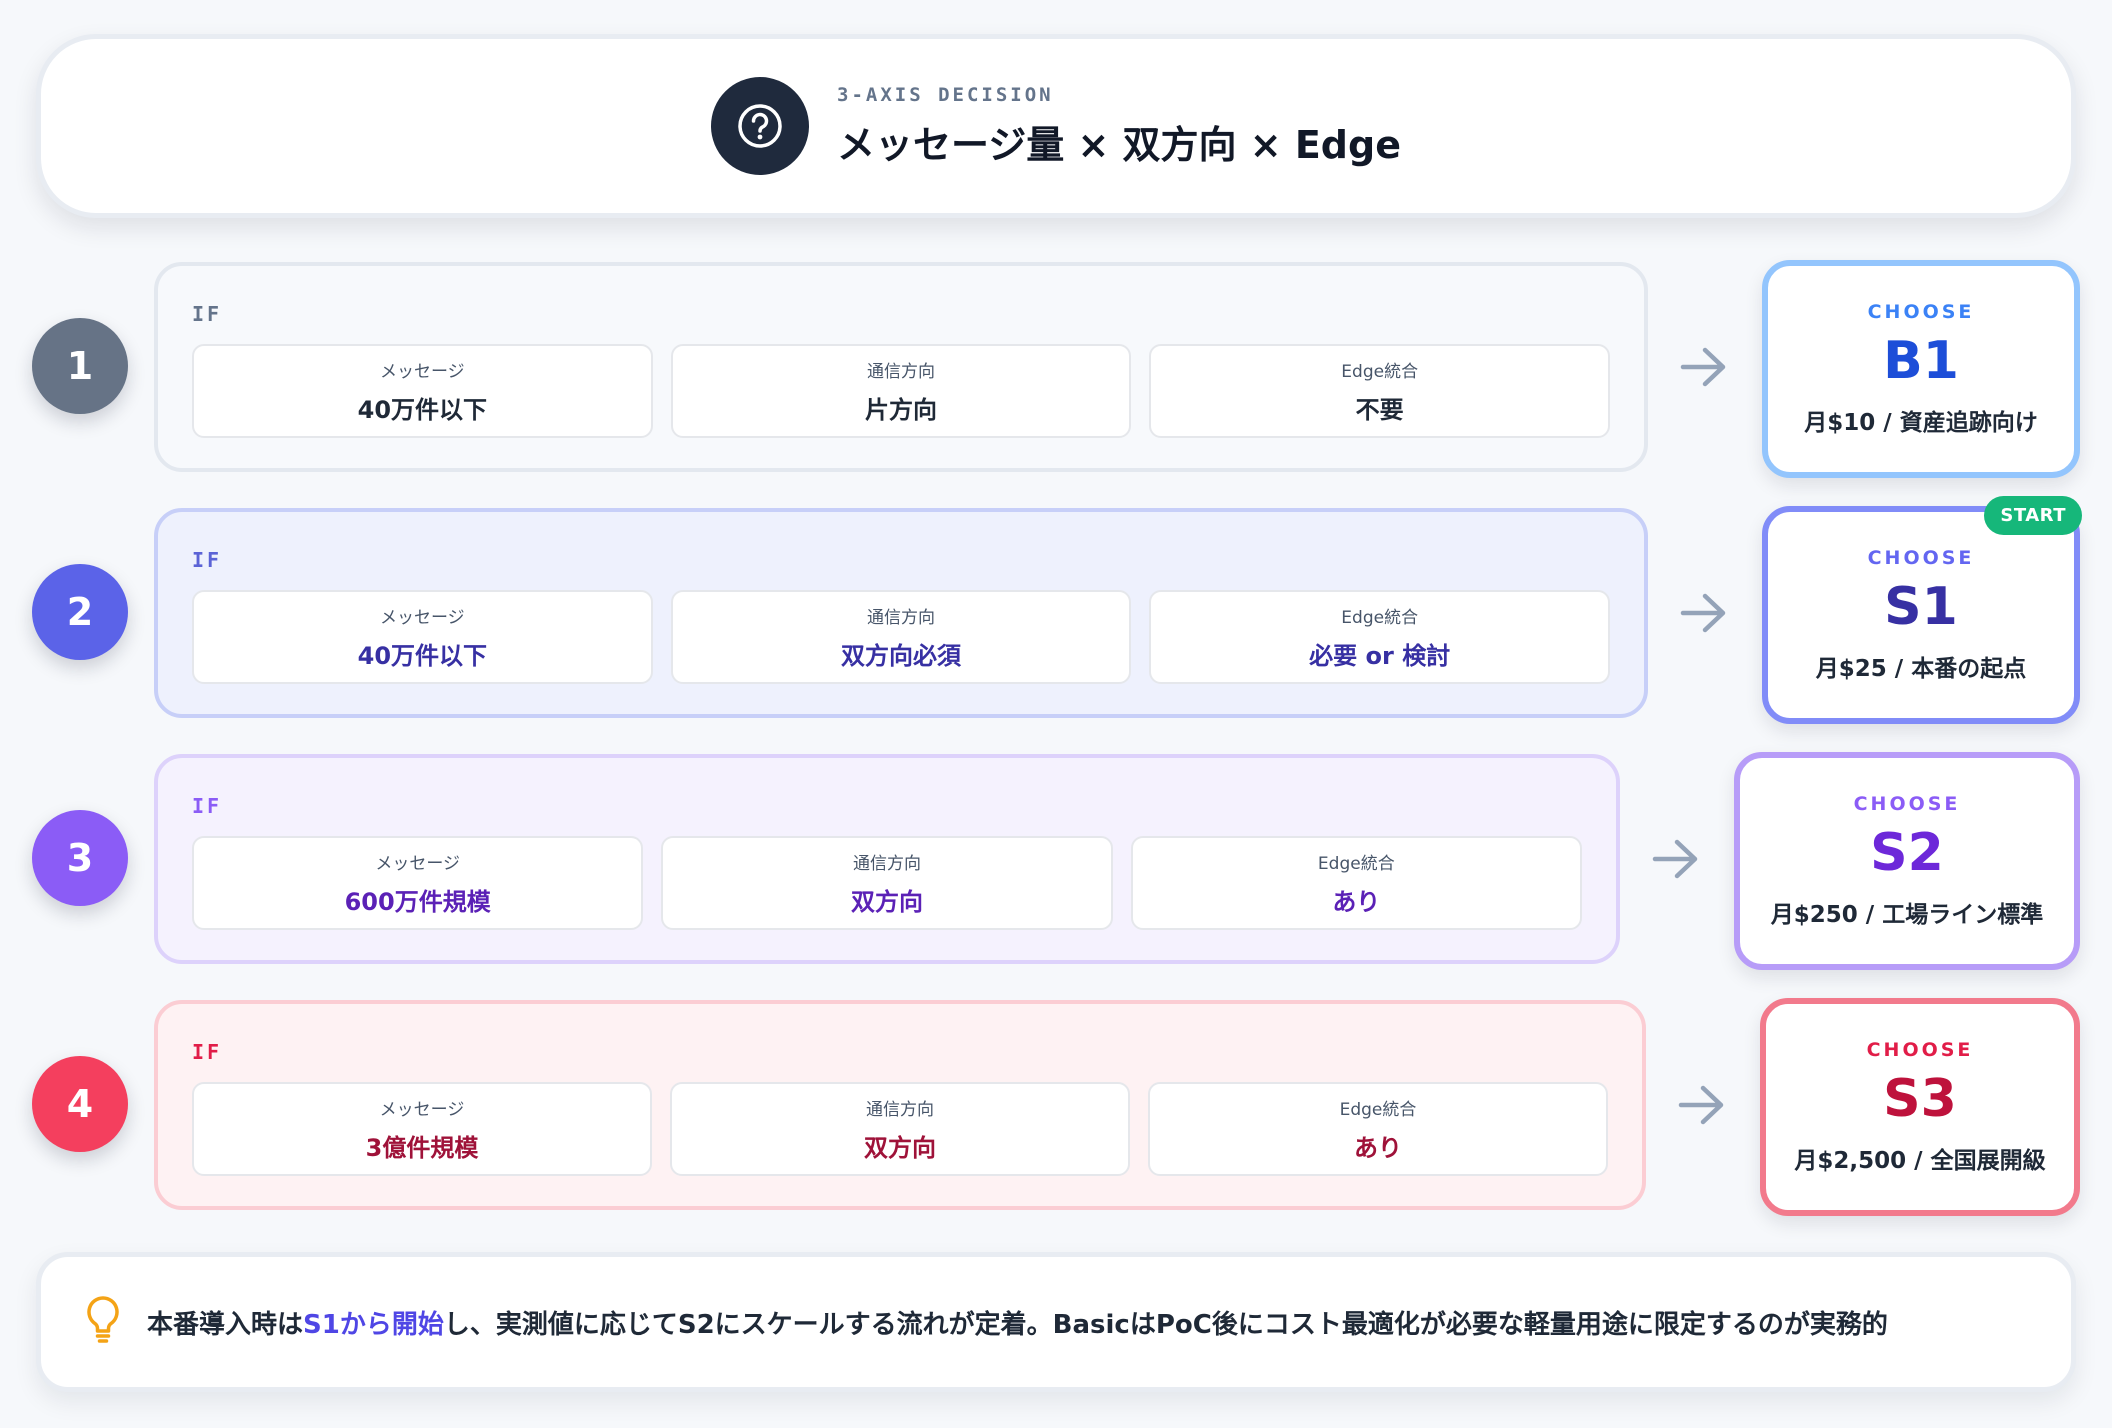  I want to click on condition-value: 600万件規模, so click(417, 902).